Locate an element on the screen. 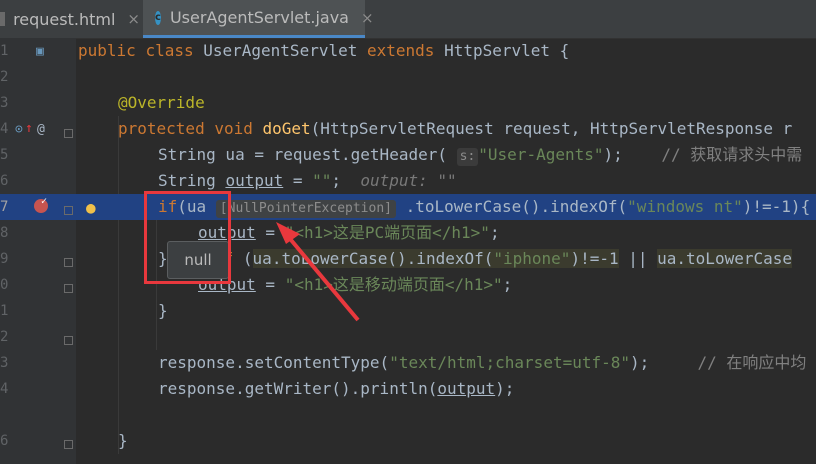 The width and height of the screenshot is (816, 464). arrow-head is located at coordinates (288, 233).